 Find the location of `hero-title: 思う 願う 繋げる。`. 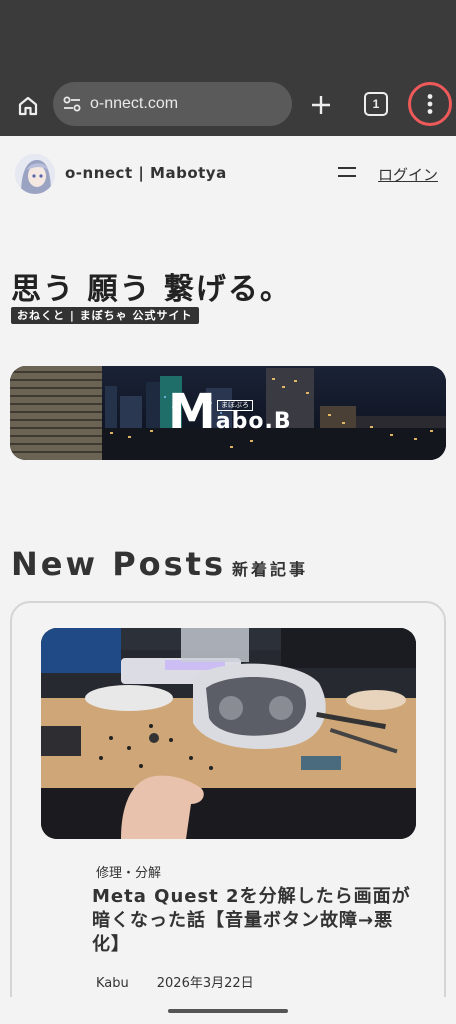

hero-title: 思う 願う 繋げる。 is located at coordinates (151, 289).